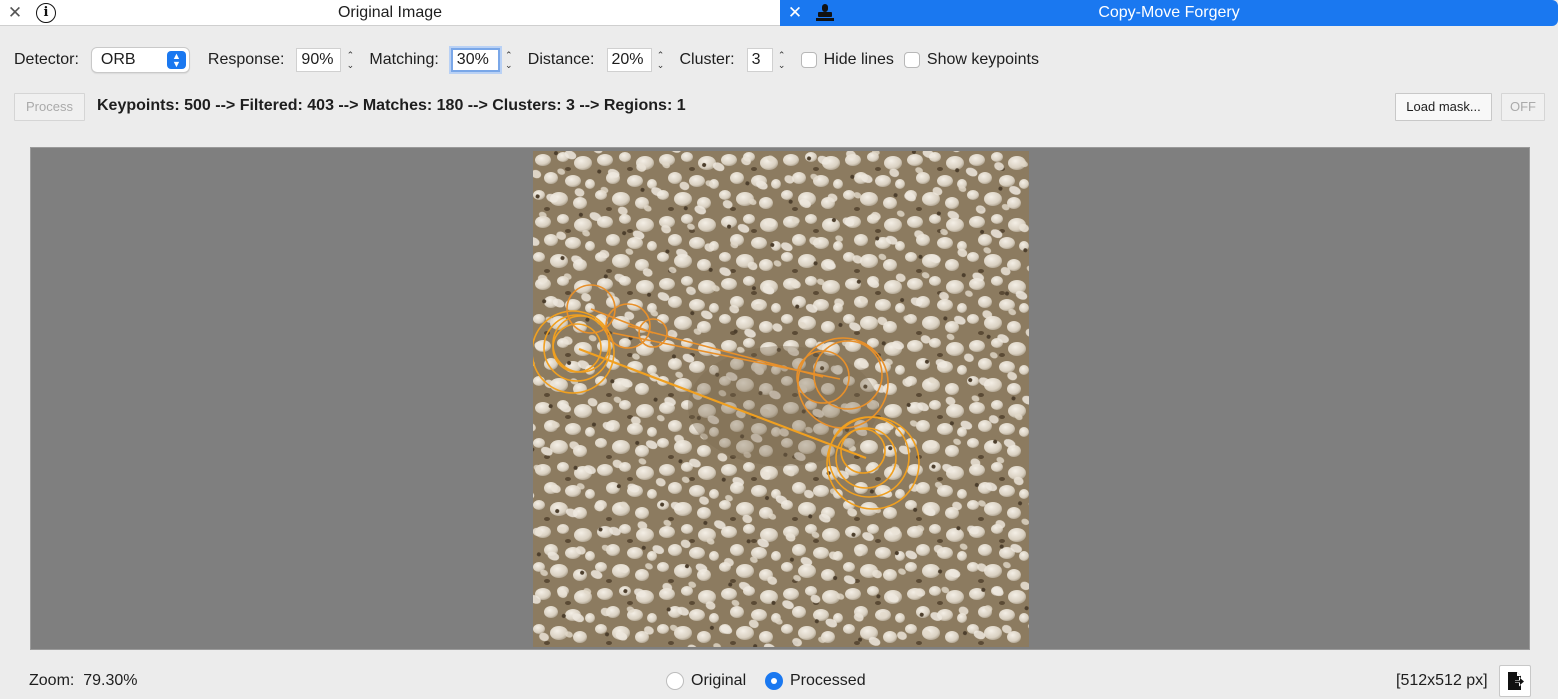 This screenshot has height=699, width=1558. What do you see at coordinates (858, 59) in the screenshot?
I see `hide-lines-label: Hide lines` at bounding box center [858, 59].